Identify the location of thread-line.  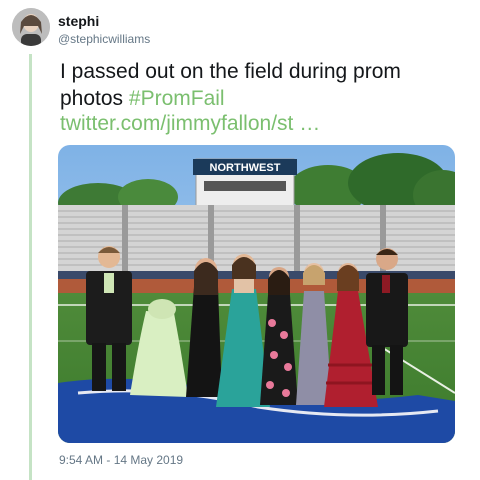
(30, 267).